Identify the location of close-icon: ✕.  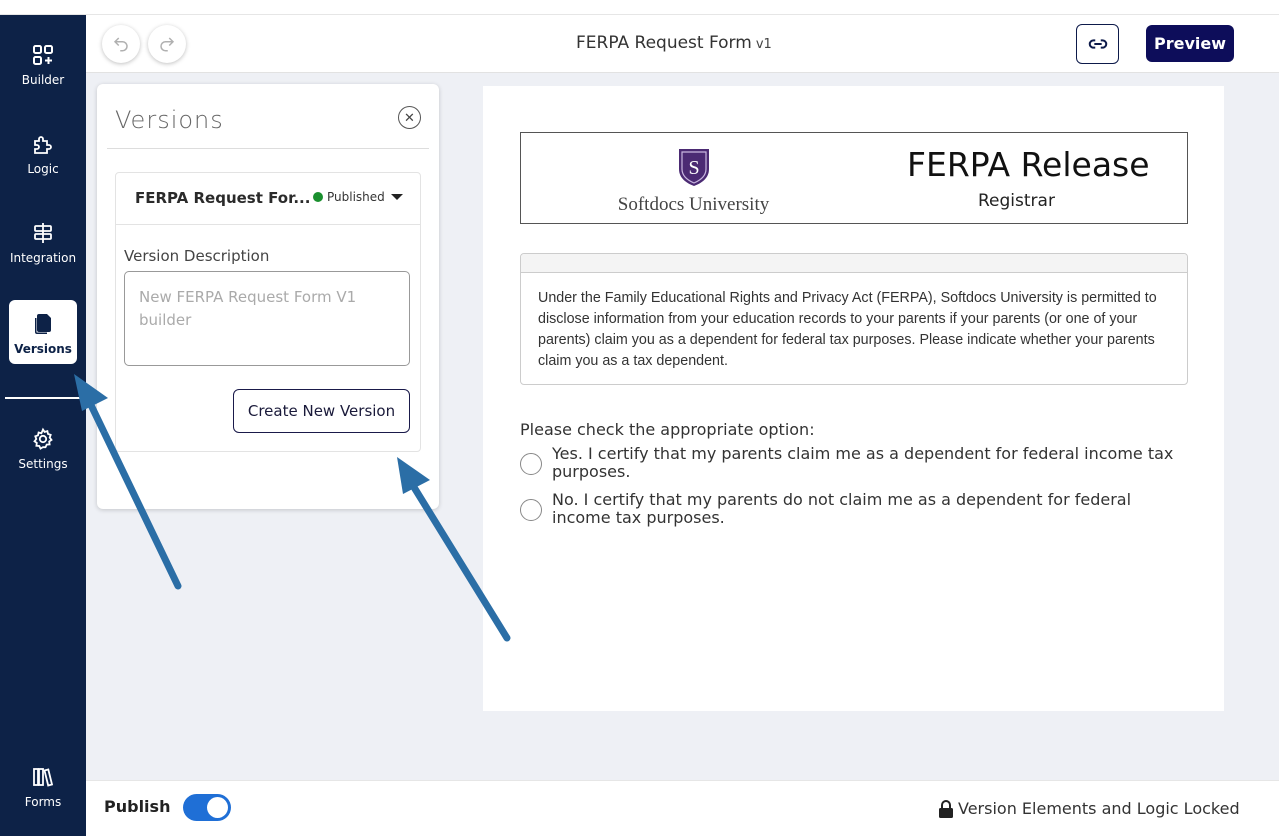
(409, 117).